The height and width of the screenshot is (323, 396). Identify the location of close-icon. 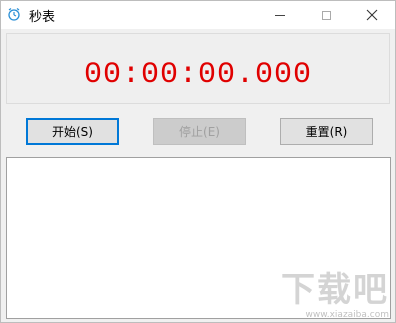
(372, 15).